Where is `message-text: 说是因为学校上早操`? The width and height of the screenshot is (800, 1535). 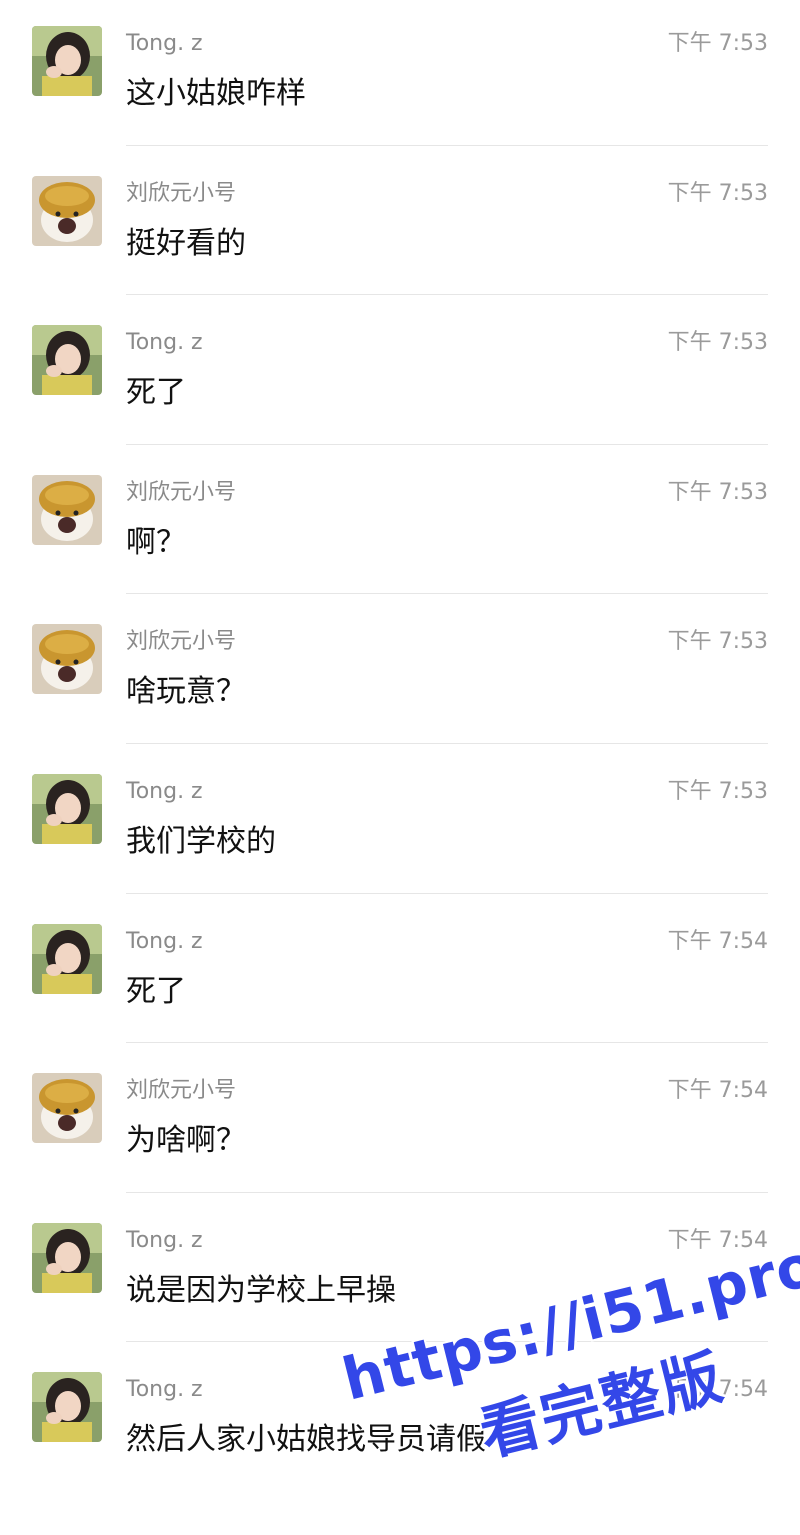 message-text: 说是因为学校上早操 is located at coordinates (261, 1290).